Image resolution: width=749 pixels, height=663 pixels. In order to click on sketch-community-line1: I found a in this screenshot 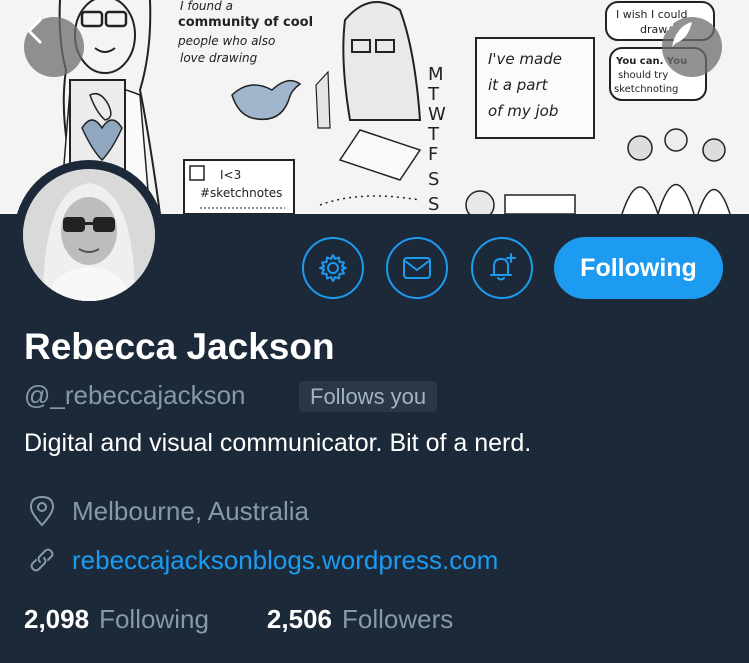, I will do `click(206, 6)`.